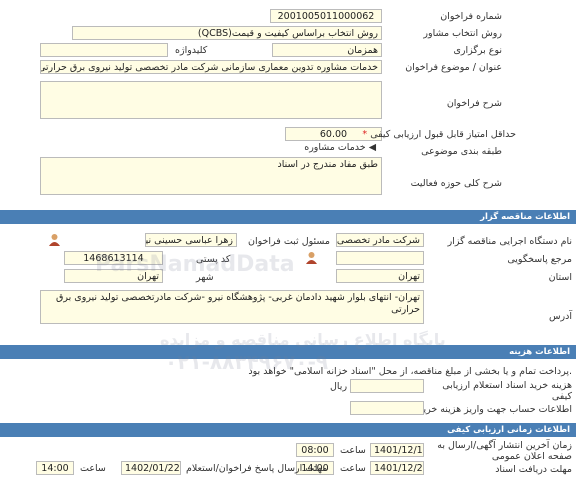  I want to click on province-label: استان, so click(560, 277).